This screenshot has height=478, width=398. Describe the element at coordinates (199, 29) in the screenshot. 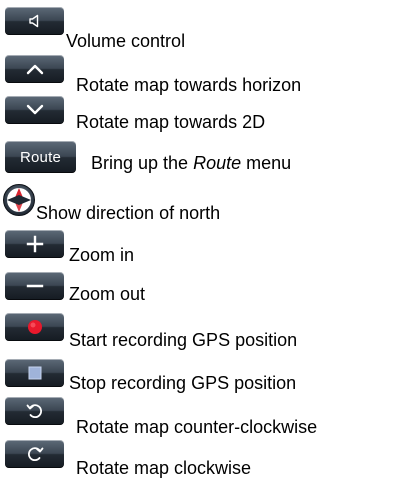

I see `legend-row-volume: Volume control` at that location.